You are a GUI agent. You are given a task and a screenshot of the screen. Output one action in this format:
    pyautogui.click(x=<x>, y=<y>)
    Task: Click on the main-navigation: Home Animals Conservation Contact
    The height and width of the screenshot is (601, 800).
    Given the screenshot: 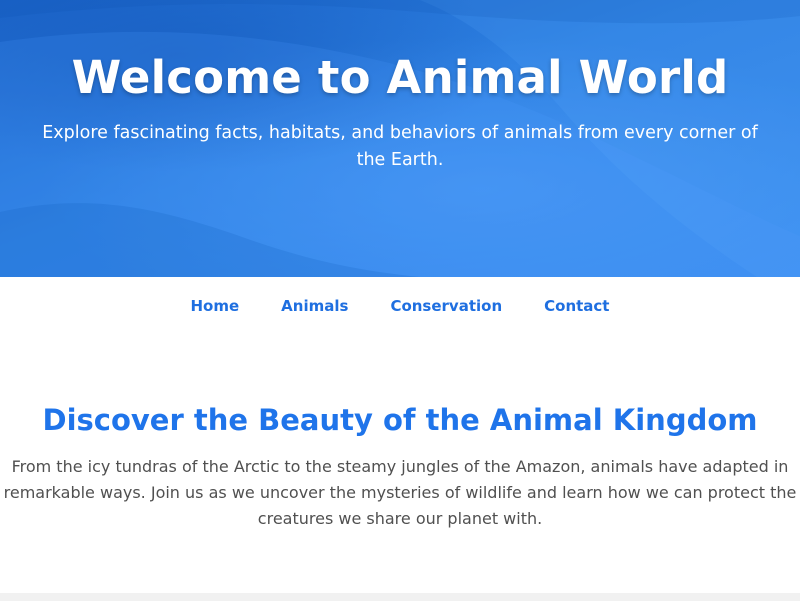 What is the action you would take?
    pyautogui.click(x=400, y=305)
    